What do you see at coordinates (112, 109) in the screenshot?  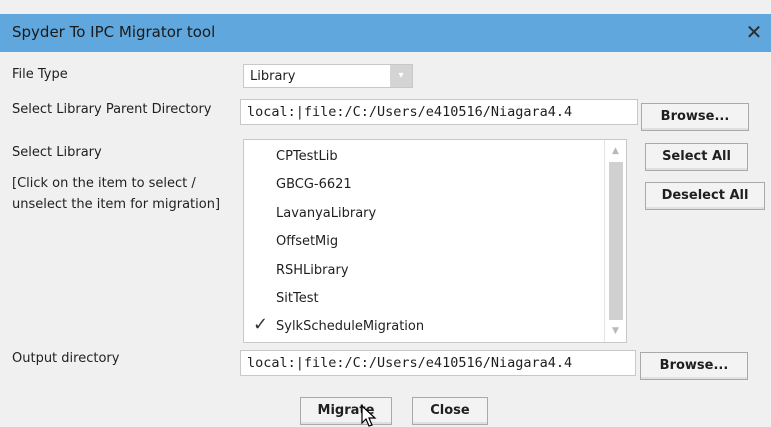 I see `parent-directory-label: Select Library Parent Directory` at bounding box center [112, 109].